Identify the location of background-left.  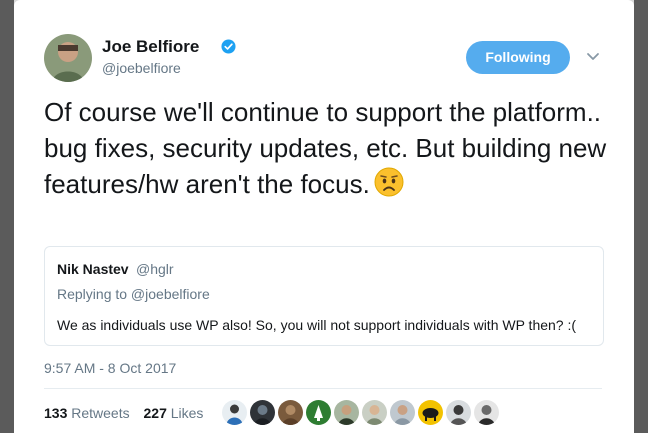
(7, 216).